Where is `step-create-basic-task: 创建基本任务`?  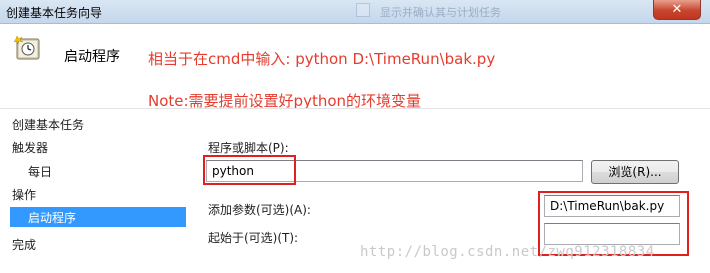
step-create-basic-task: 创建基本任务 is located at coordinates (48, 124).